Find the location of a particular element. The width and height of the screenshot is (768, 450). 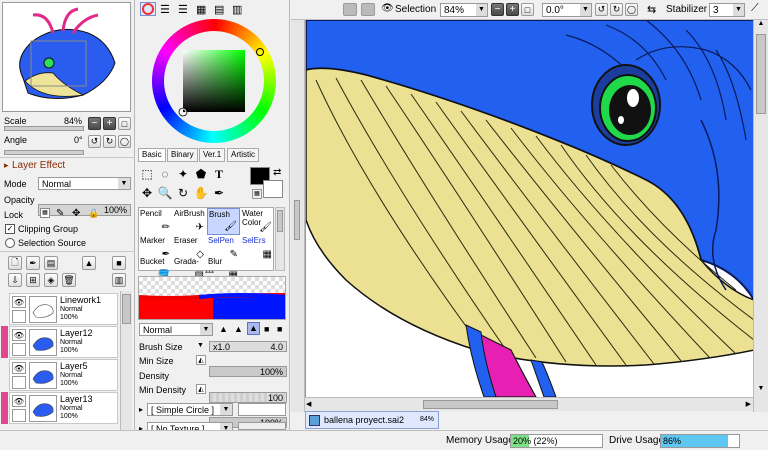

mode-select: Normal ▼ is located at coordinates (84, 183).